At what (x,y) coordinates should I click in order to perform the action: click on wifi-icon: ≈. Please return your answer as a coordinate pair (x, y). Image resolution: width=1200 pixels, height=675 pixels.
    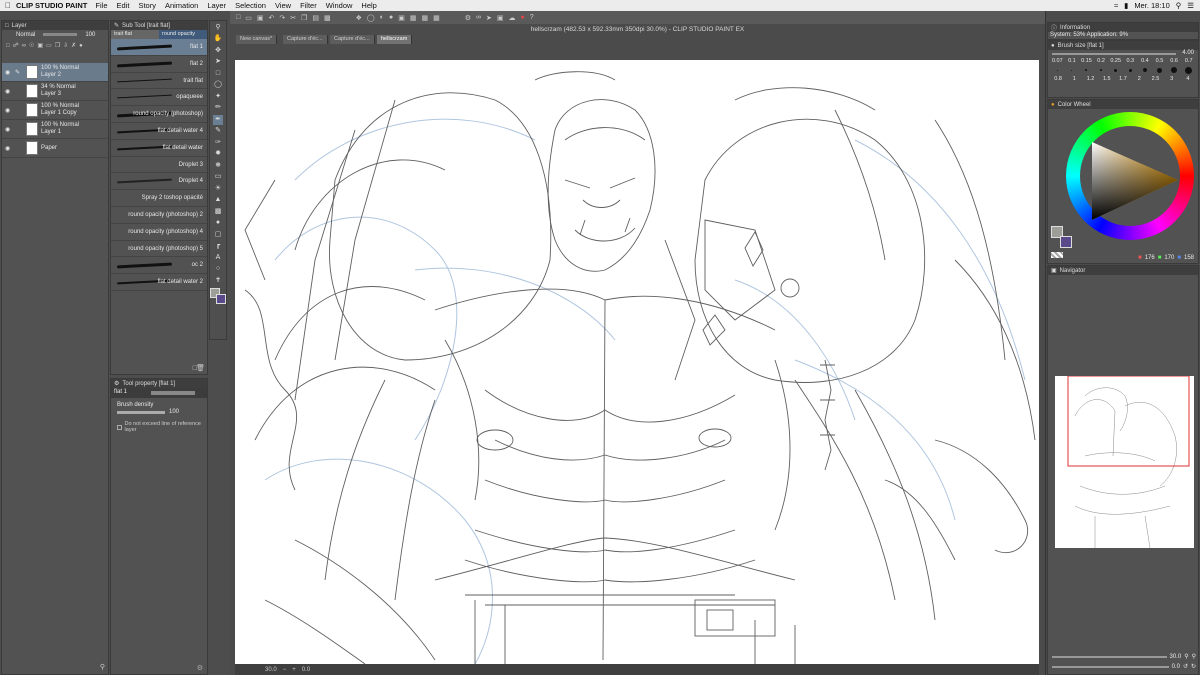
    Looking at the image, I should click on (1116, 5).